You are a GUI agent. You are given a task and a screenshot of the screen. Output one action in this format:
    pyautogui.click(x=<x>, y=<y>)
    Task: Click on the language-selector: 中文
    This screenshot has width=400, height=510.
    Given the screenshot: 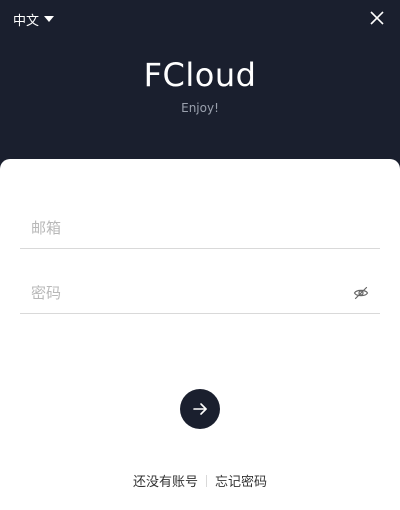 What is the action you would take?
    pyautogui.click(x=34, y=19)
    